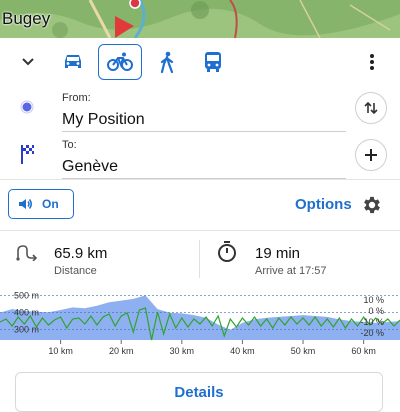 This screenshot has width=400, height=412. I want to click on from-underline, so click(204, 131).